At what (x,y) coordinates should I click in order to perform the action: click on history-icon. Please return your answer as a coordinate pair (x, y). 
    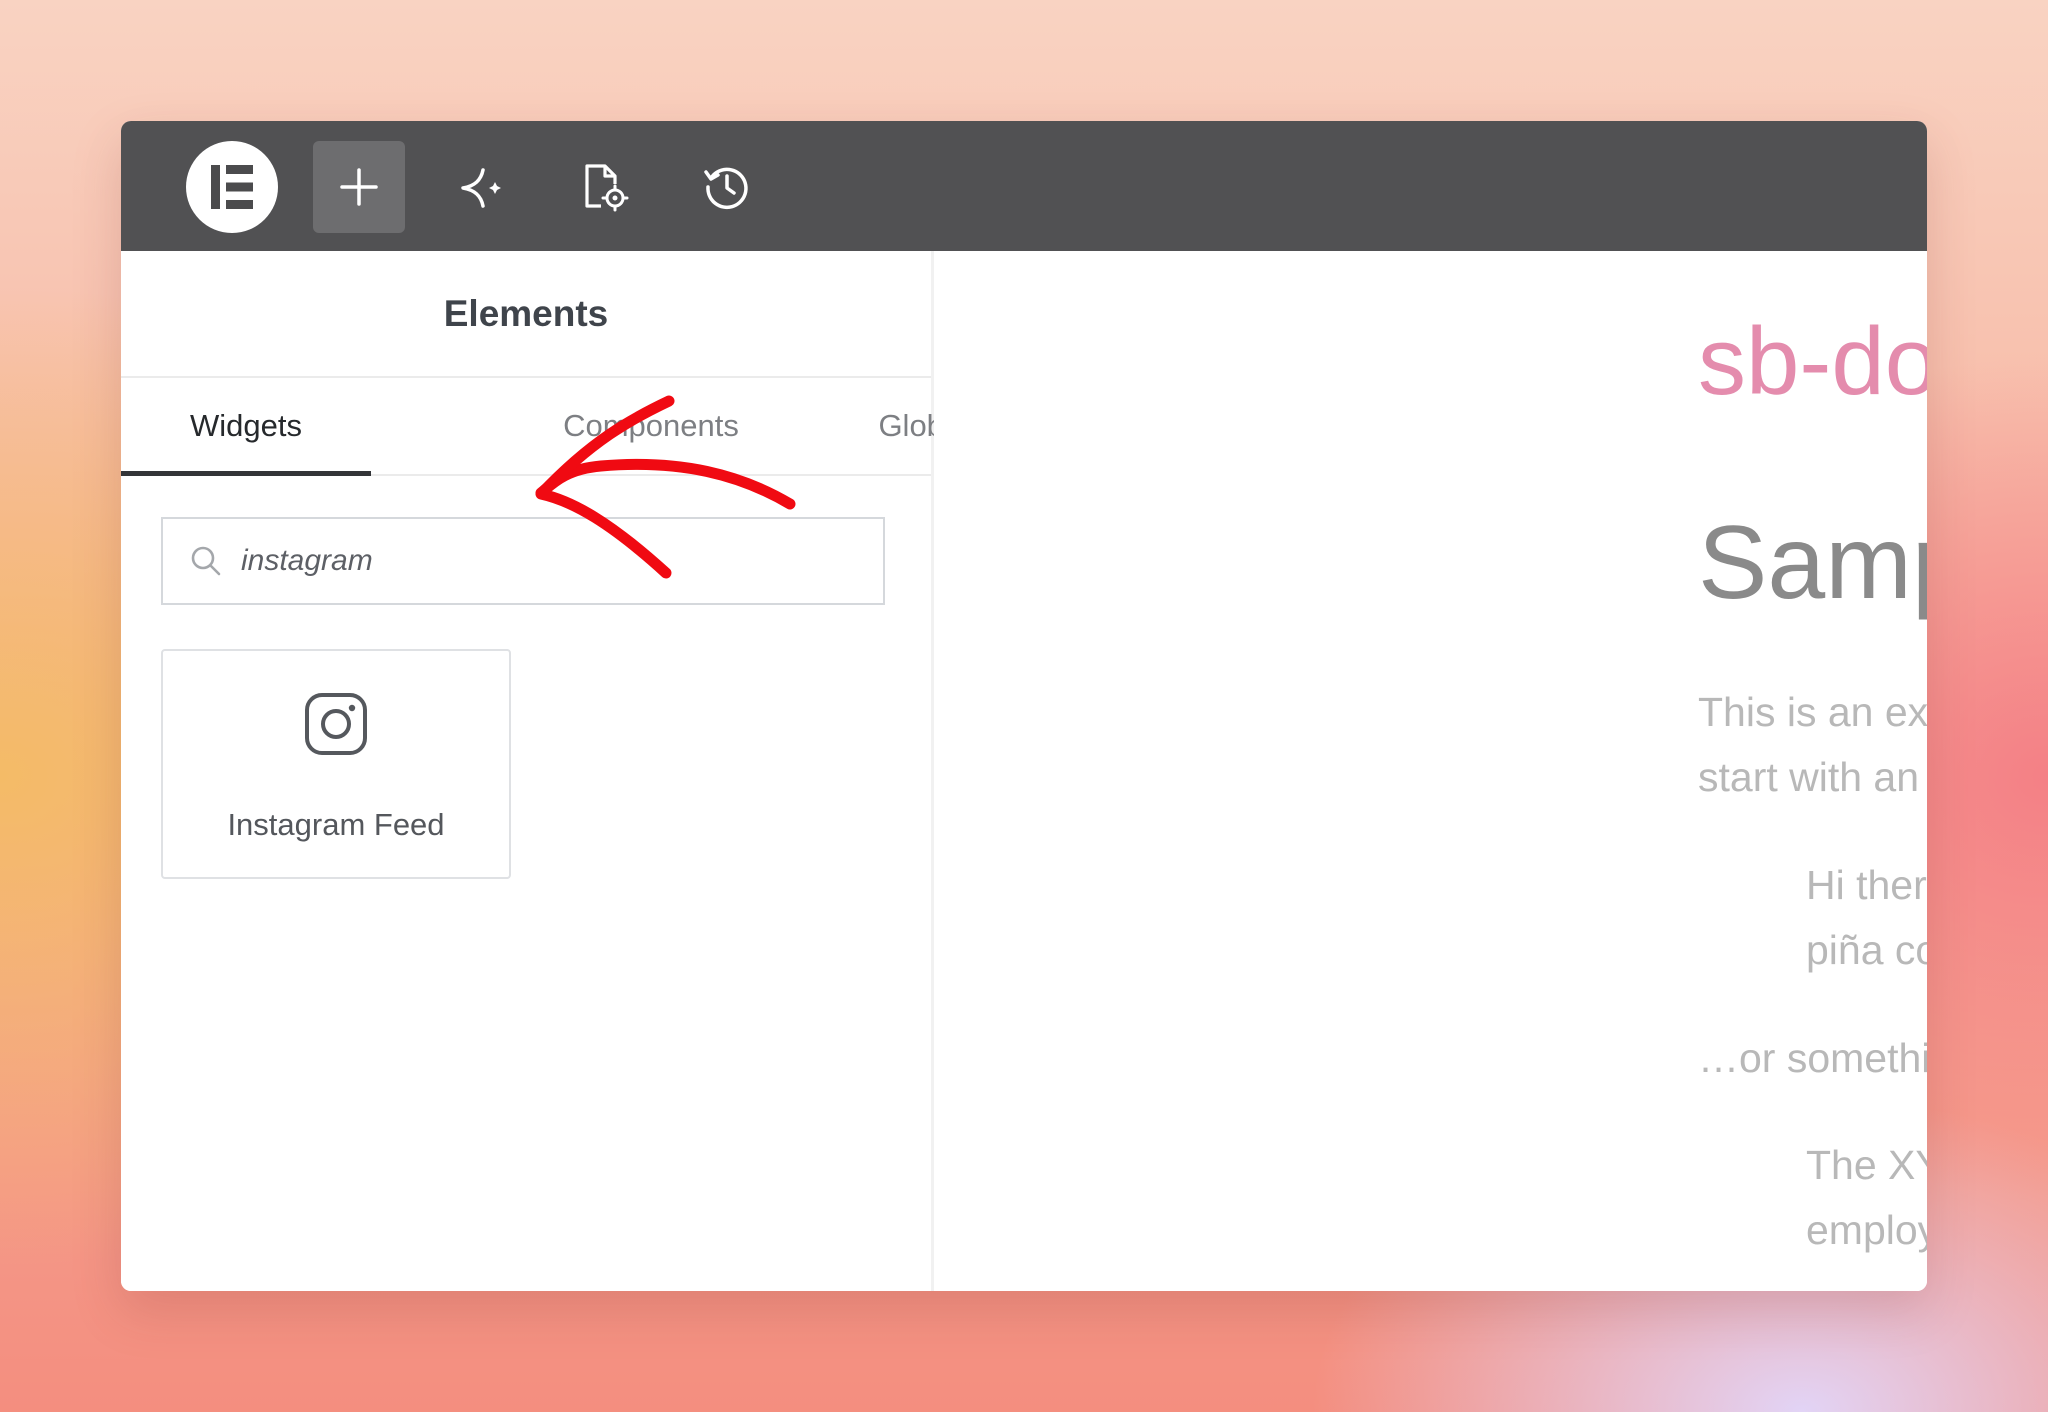
    Looking at the image, I should click on (726, 188).